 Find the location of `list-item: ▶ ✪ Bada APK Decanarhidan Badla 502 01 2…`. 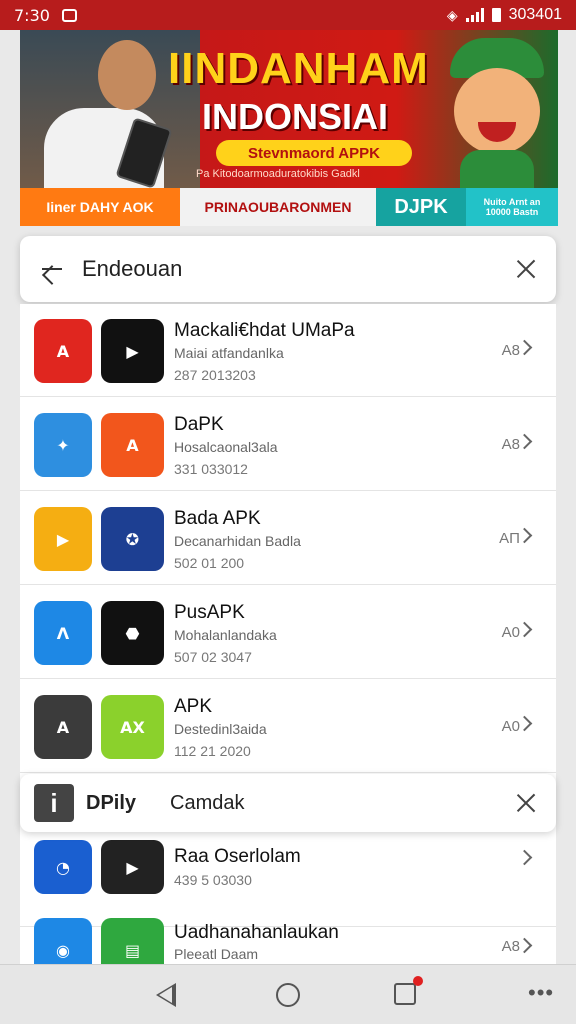

list-item: ▶ ✪ Bada APK Decanarhidan Badla 502 01 2… is located at coordinates (288, 538).